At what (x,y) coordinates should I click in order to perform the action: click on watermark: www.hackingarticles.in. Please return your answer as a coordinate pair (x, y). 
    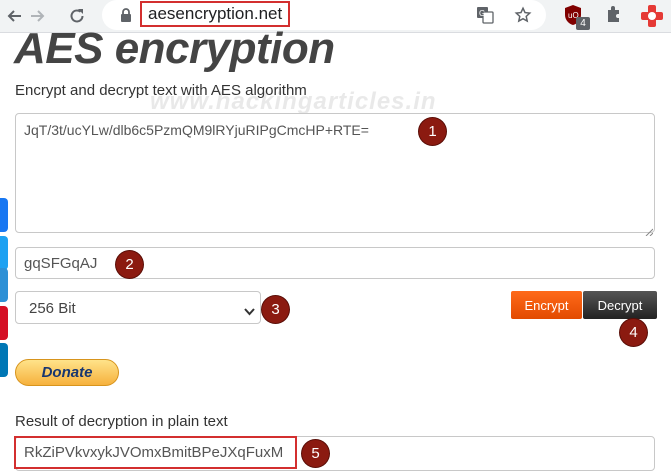
    Looking at the image, I should click on (293, 101).